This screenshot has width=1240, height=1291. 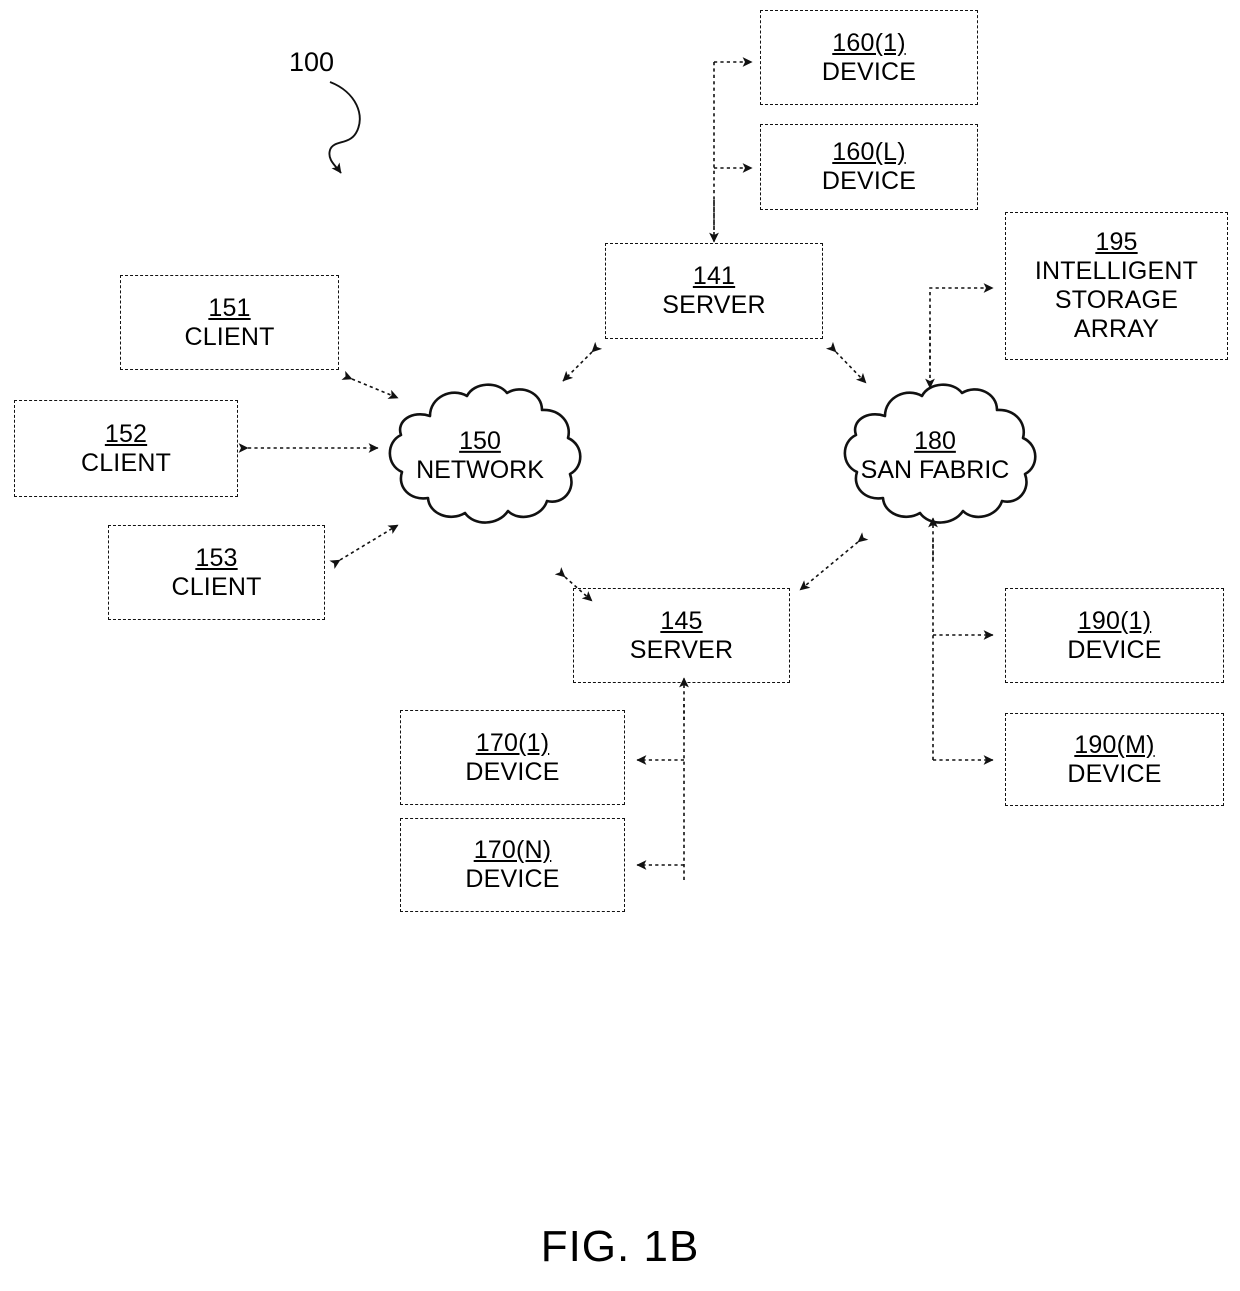 I want to click on connector-sanfabric180-storage195, so click(x=959, y=336).